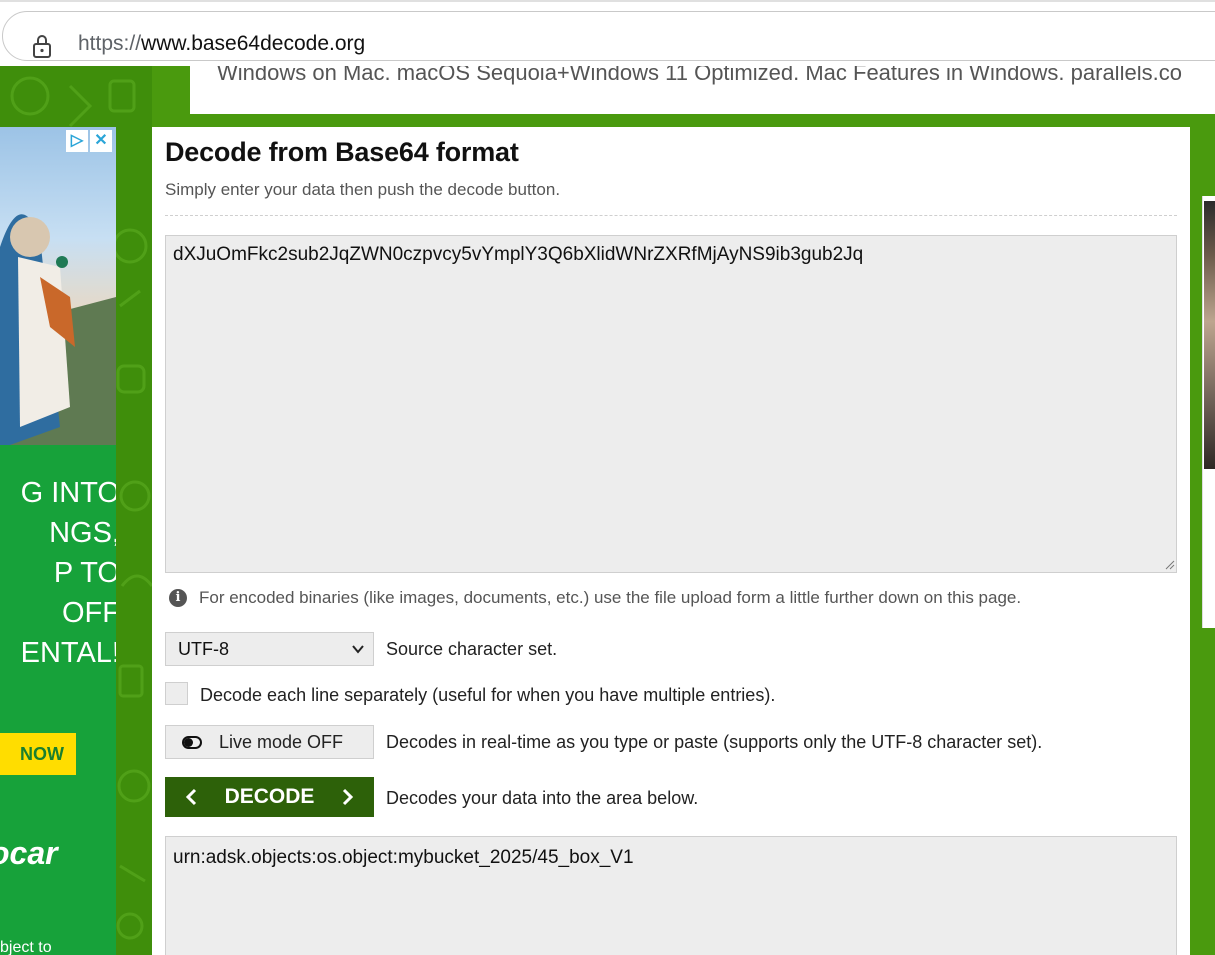  I want to click on ad-footnote: bject to, so click(26, 947).